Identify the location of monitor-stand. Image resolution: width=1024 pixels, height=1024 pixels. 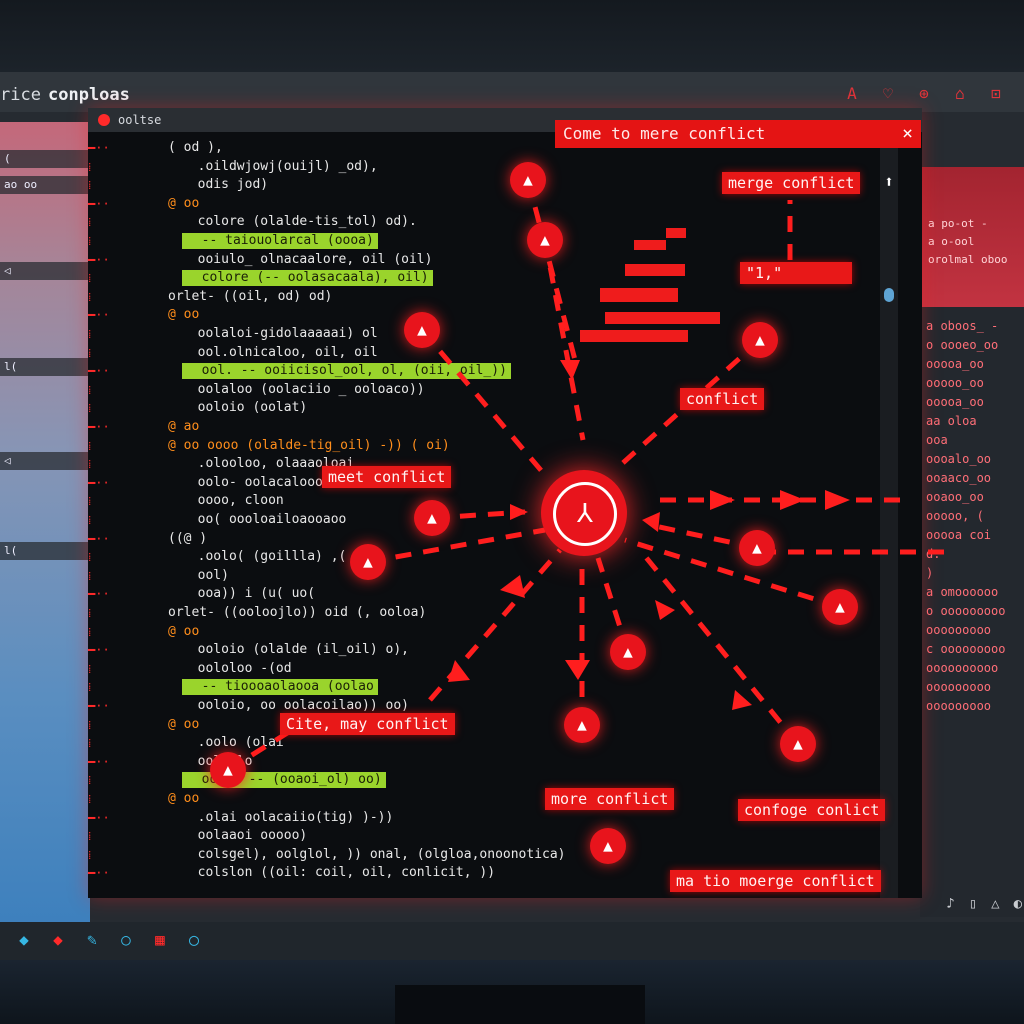
(520, 1004).